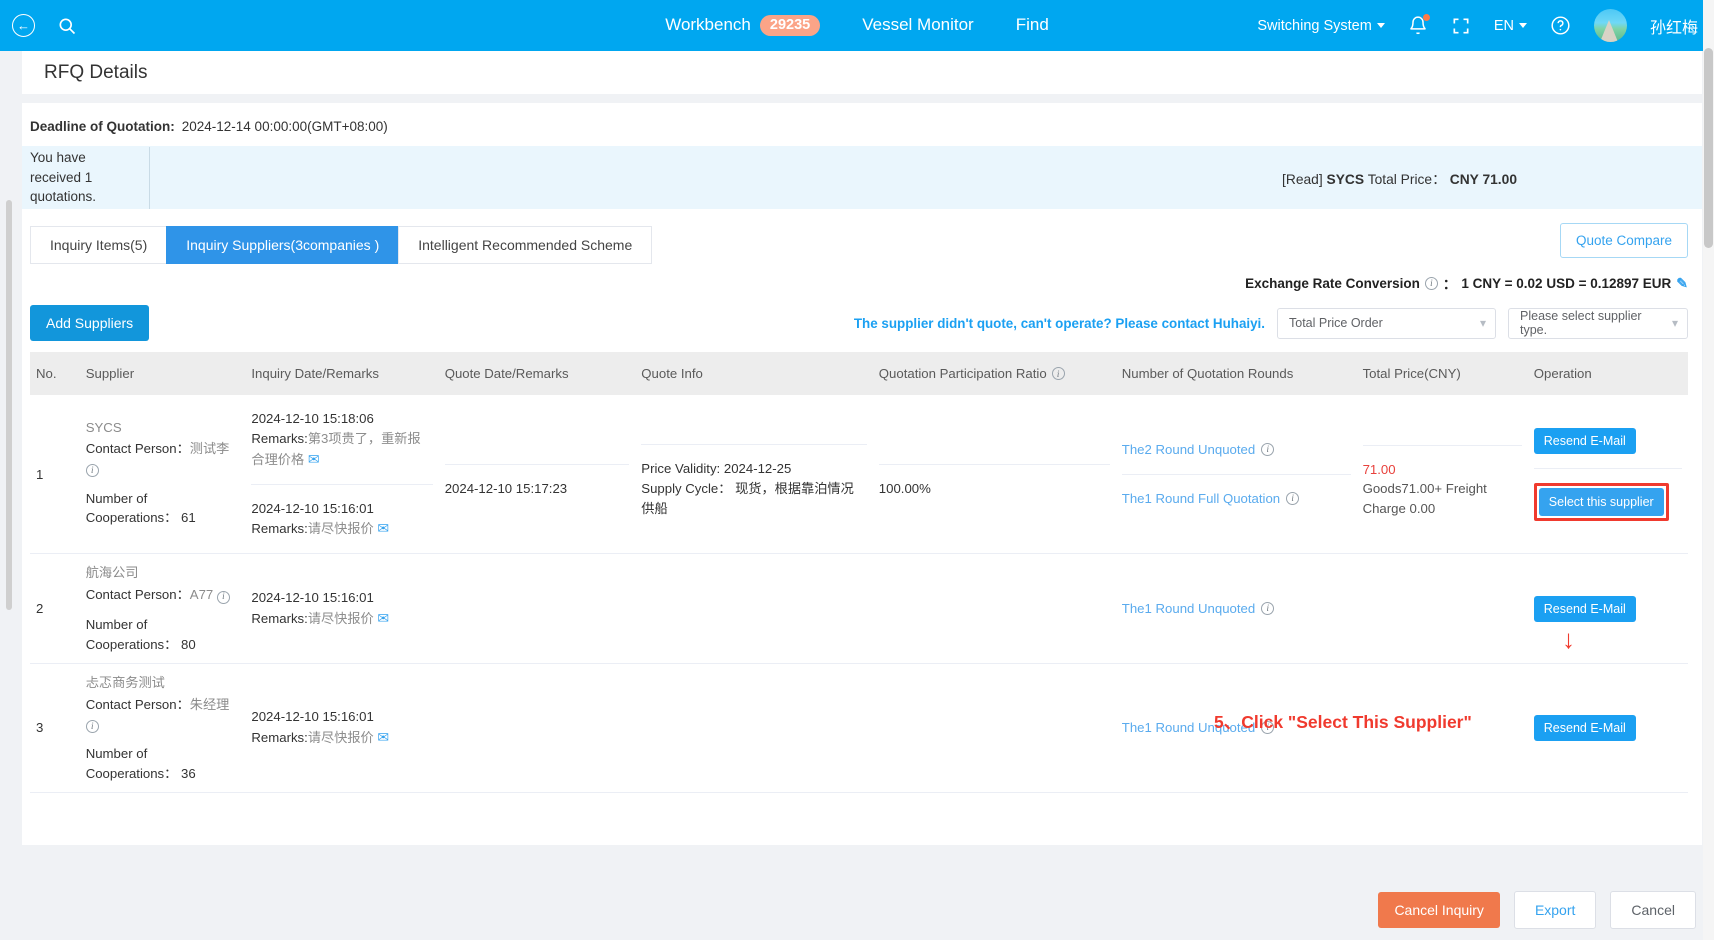  Describe the element at coordinates (857, 910) in the screenshot. I see `page-footer: Cancel Inquiry Export Cancel` at that location.